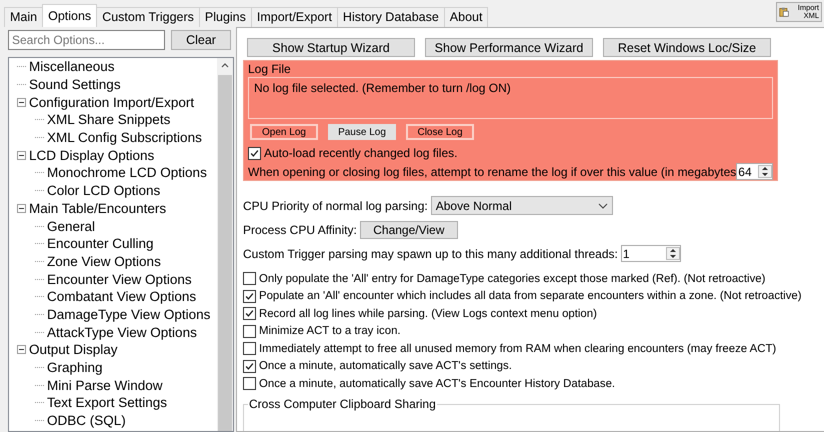 The height and width of the screenshot is (432, 824). Describe the element at coordinates (430, 253) in the screenshot. I see `threads-label: Custom Trigger parsing may spawn up to this many additional threads:` at that location.